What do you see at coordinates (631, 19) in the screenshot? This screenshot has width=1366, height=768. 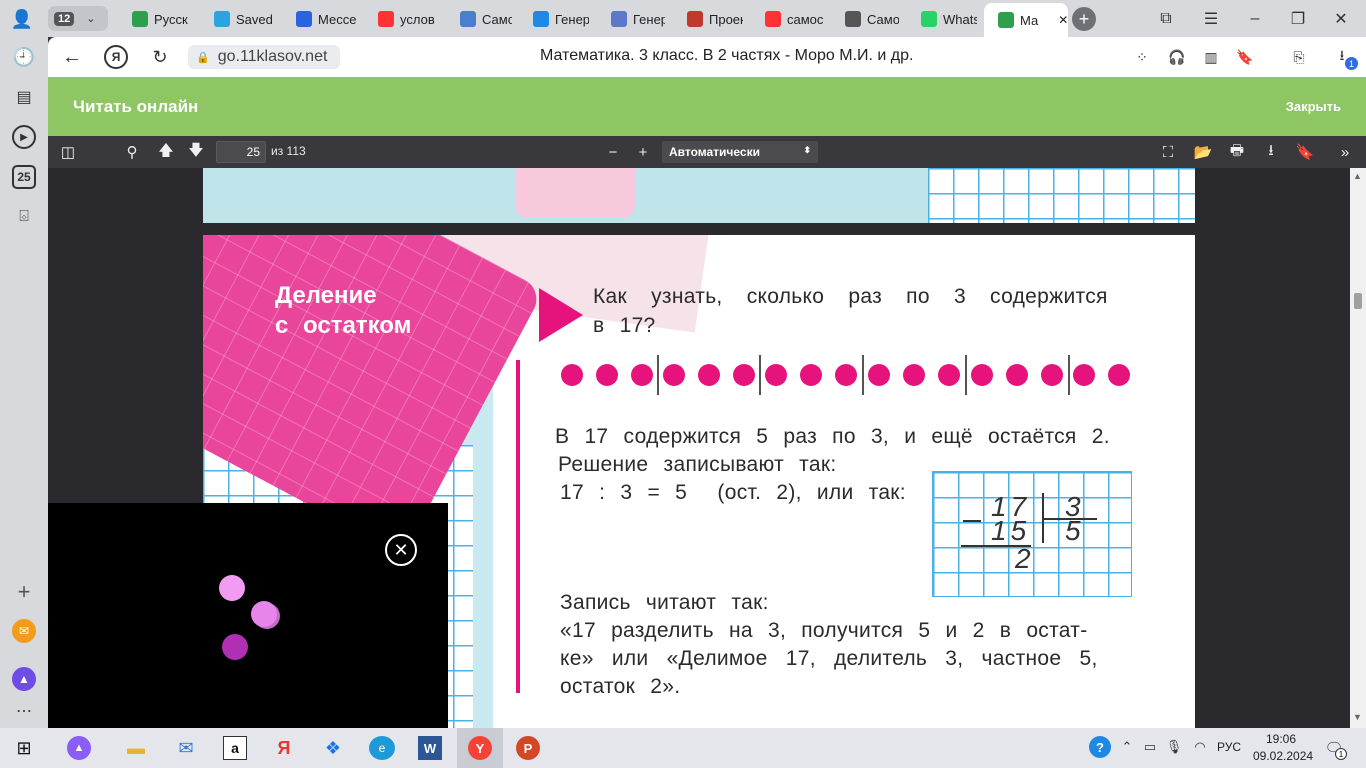 I see `tab-7: Генер` at bounding box center [631, 19].